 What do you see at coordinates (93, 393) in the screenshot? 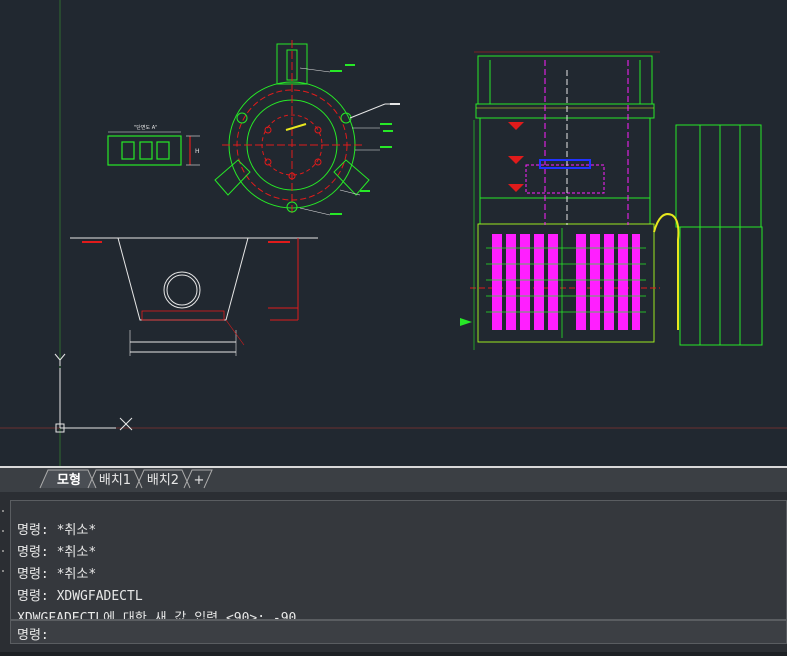
I see `ucs-icon` at bounding box center [93, 393].